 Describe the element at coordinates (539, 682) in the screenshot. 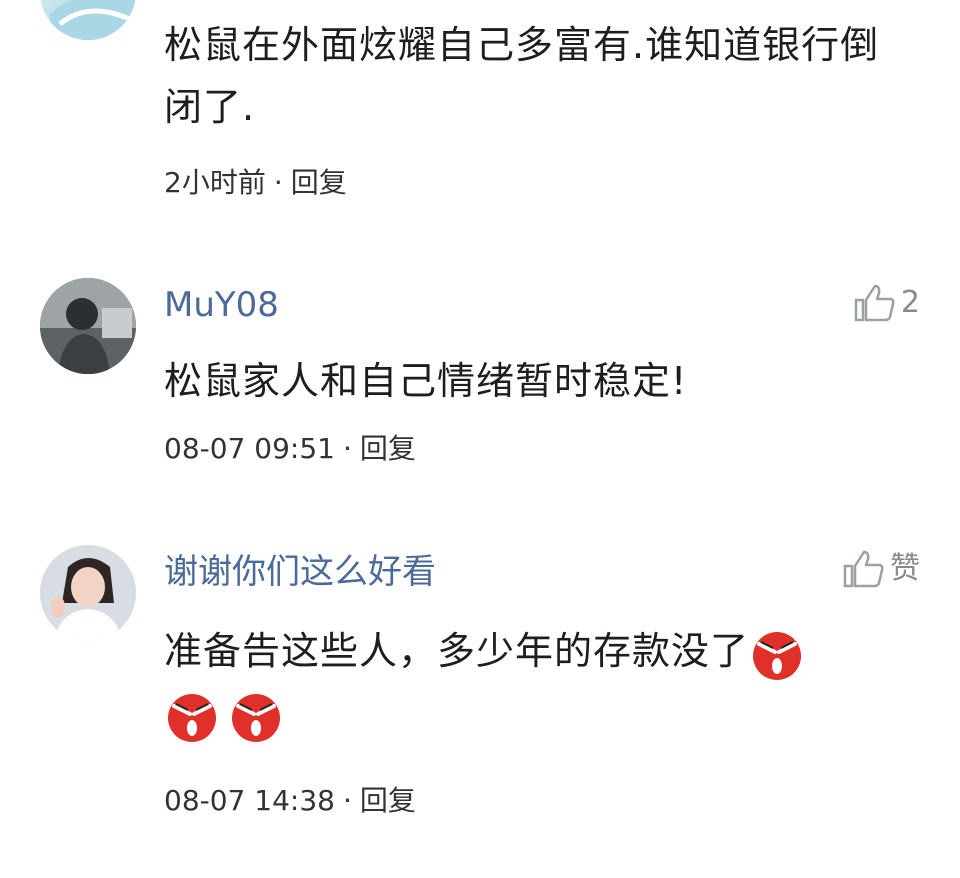

I see `comment-text: 准备告这些人，多少年的存款没了` at that location.